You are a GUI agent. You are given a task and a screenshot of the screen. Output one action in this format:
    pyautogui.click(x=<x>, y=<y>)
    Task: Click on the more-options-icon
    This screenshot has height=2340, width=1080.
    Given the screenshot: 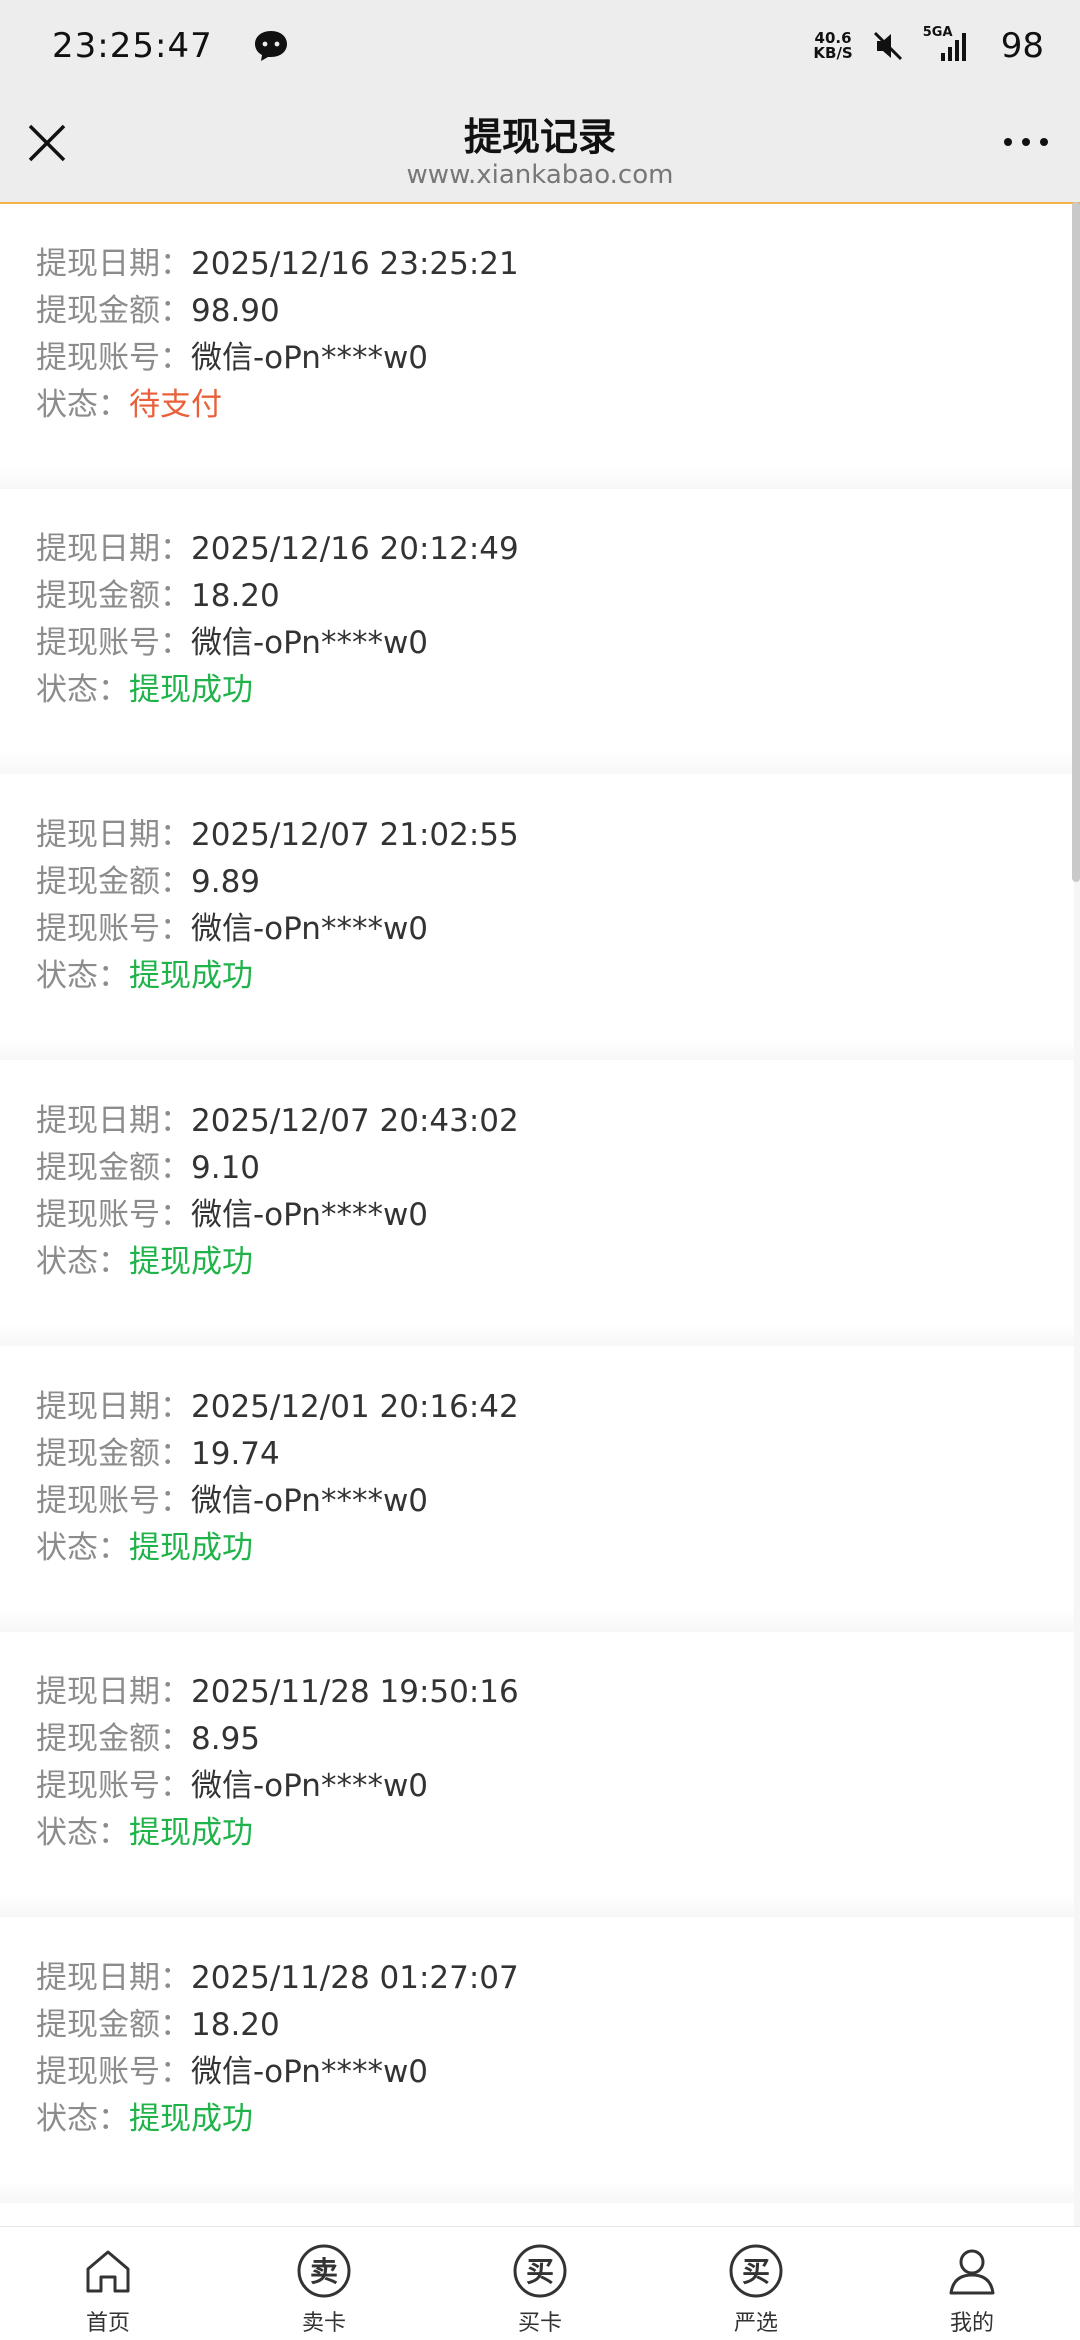 What is the action you would take?
    pyautogui.click(x=1026, y=142)
    